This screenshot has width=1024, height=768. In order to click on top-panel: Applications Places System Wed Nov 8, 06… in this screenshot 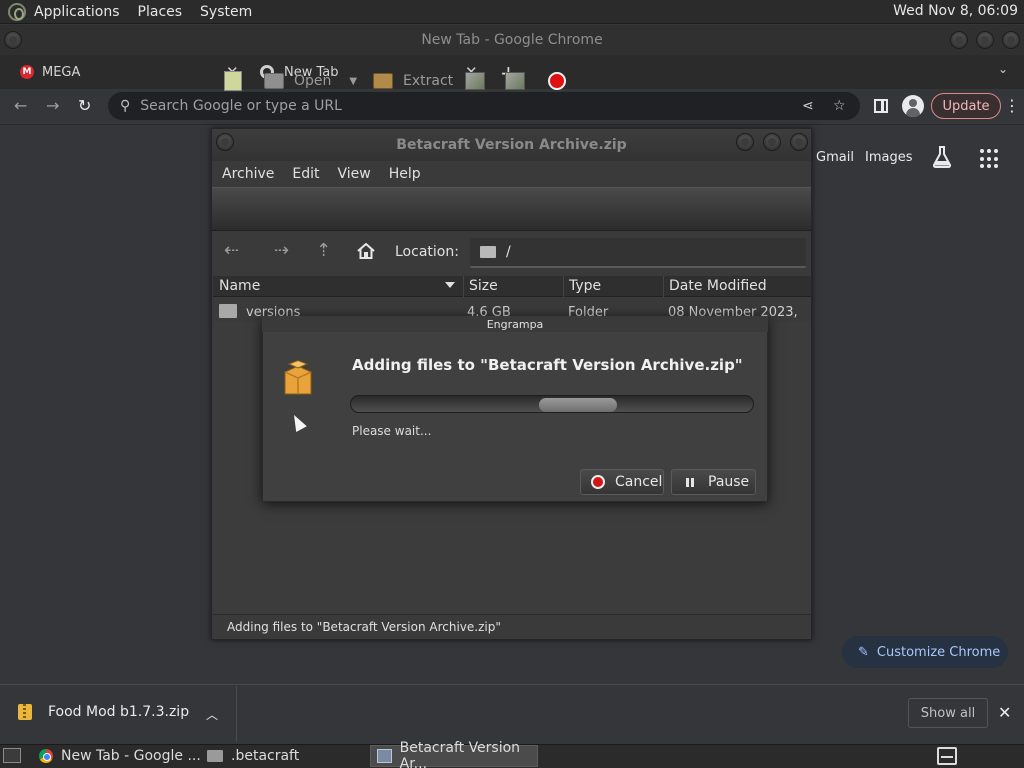, I will do `click(512, 12)`.